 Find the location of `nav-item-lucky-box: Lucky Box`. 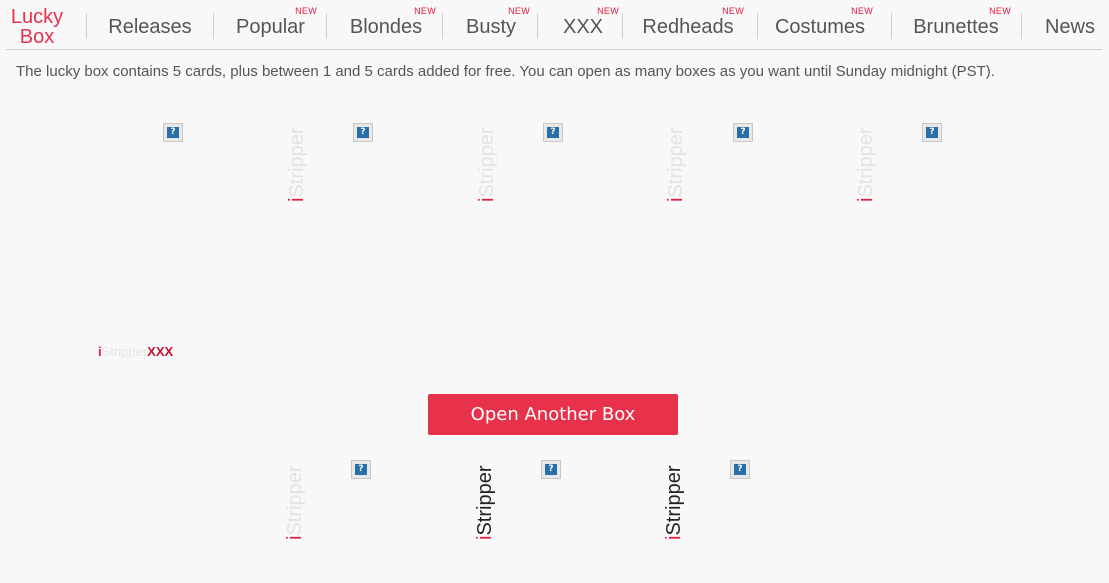

nav-item-lucky-box: Lucky Box is located at coordinates (37, 25).